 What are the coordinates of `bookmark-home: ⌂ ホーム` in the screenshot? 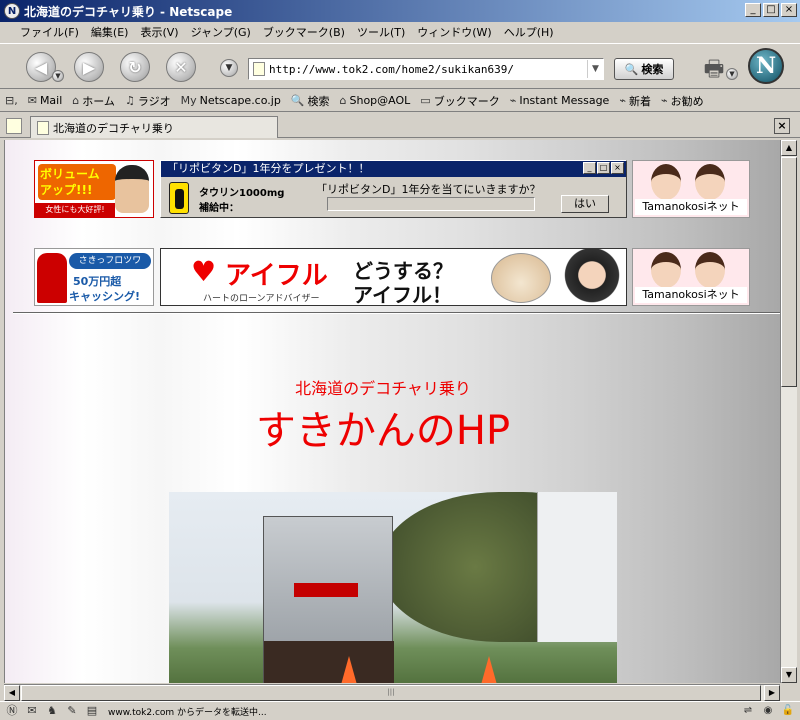 It's located at (93, 101).